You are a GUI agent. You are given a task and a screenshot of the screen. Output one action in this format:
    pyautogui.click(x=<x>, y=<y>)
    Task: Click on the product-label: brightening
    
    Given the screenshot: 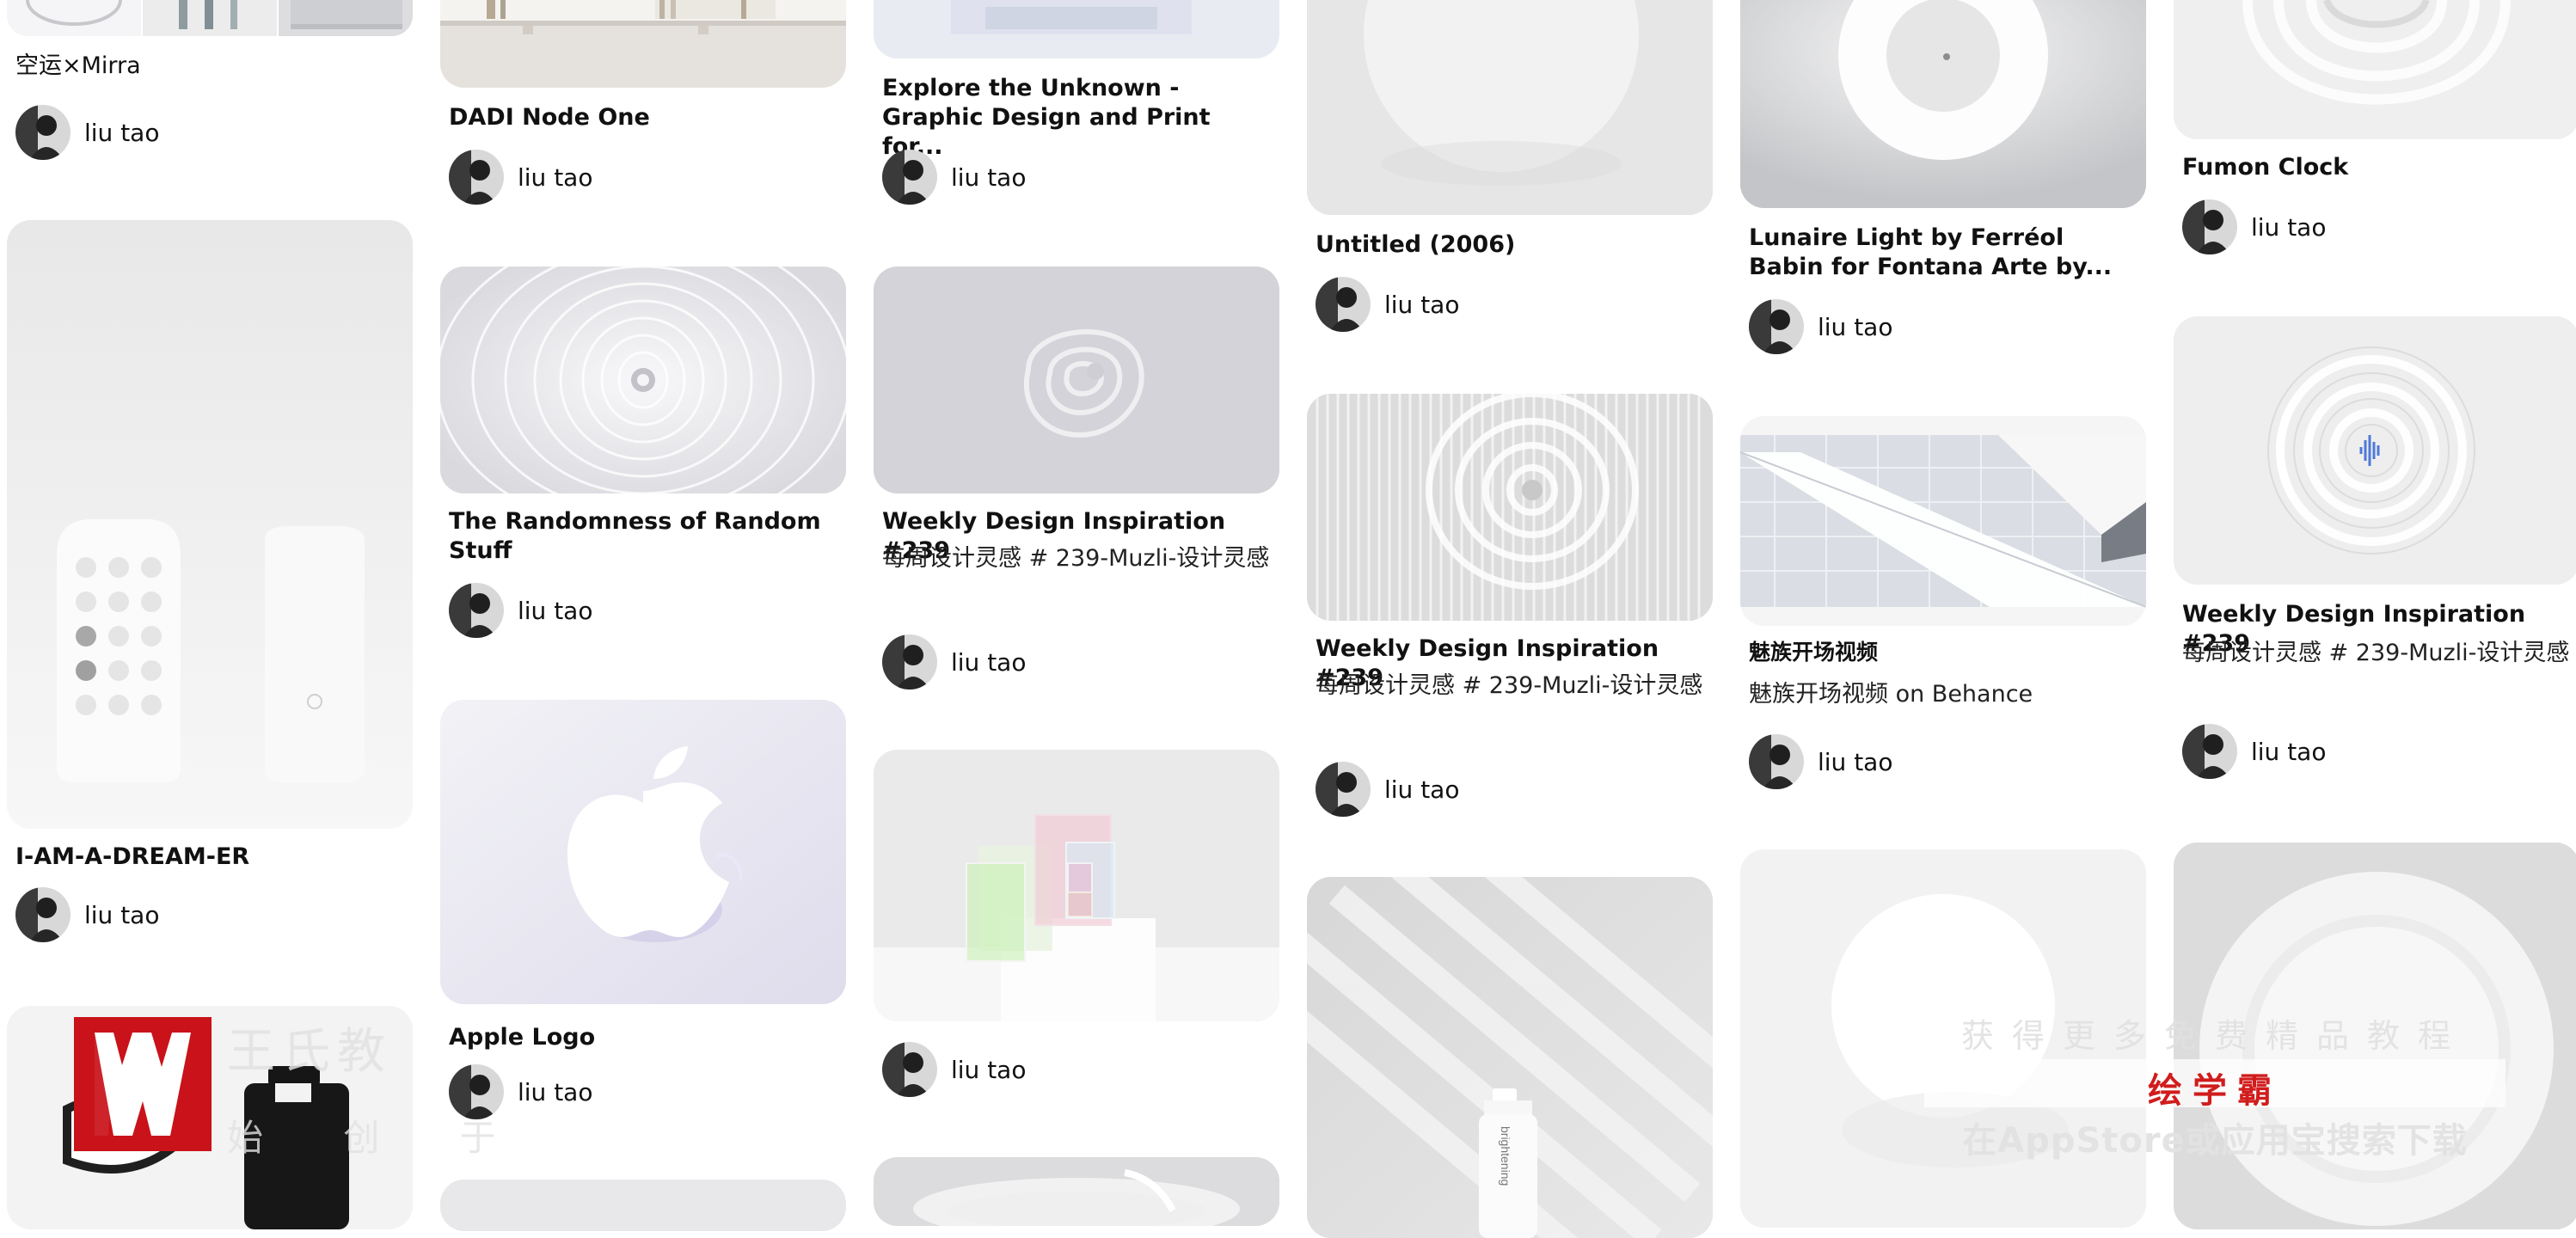 What is the action you would take?
    pyautogui.click(x=1505, y=1156)
    